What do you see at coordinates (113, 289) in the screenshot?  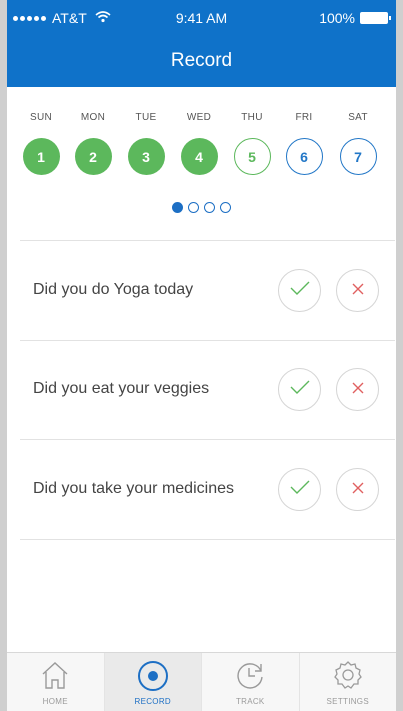 I see `question-text: Did you do Yoga today` at bounding box center [113, 289].